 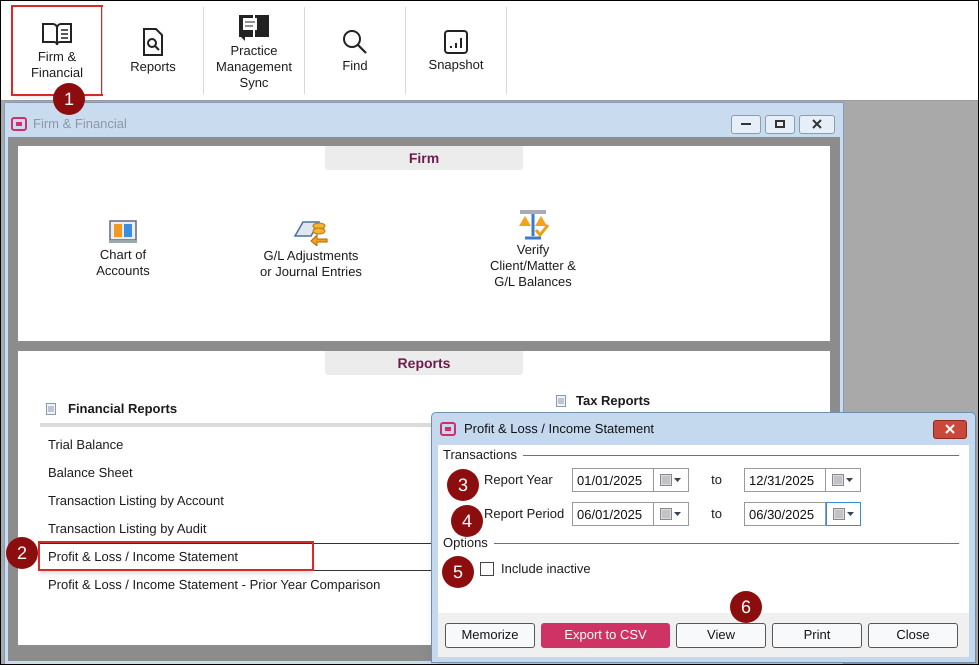 I want to click on dialog-button: Close, so click(x=913, y=635).